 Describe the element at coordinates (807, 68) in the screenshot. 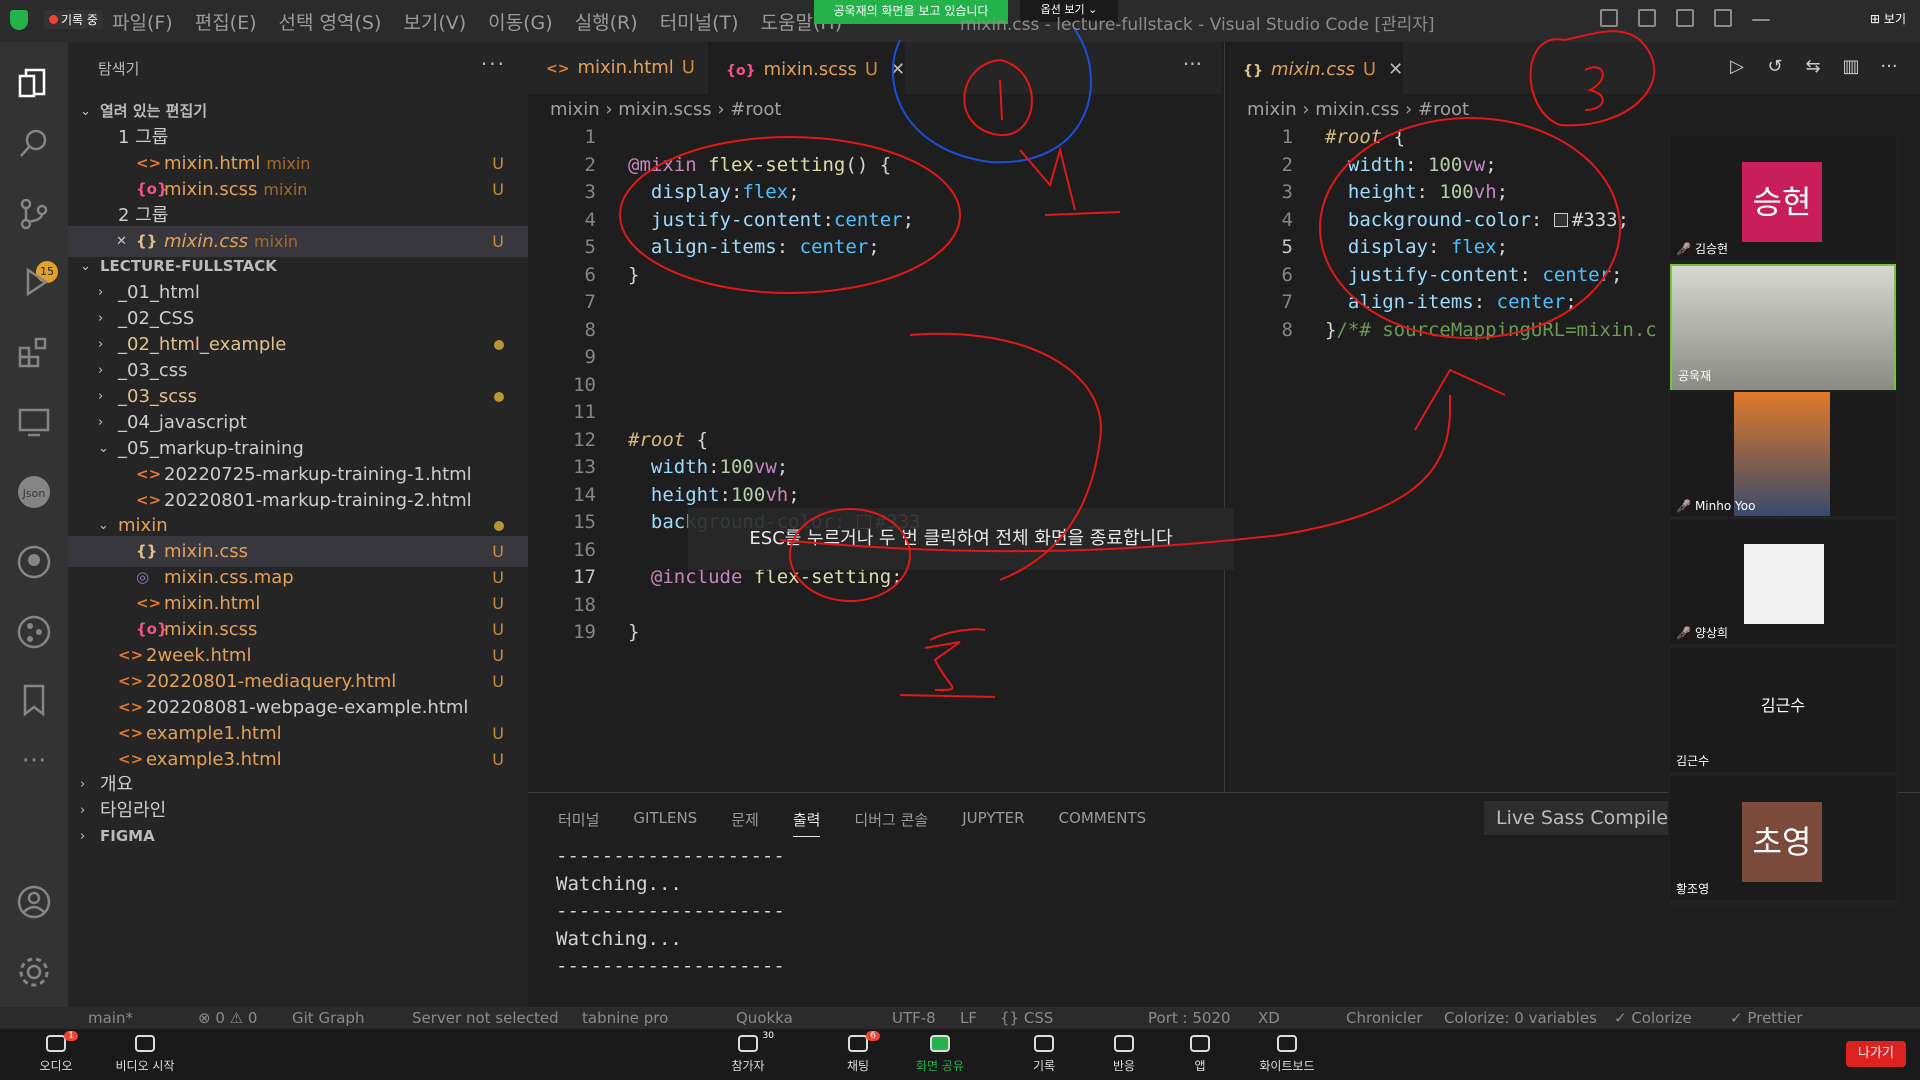

I see `editor-tab: {o} mixin.scss U ✕` at that location.